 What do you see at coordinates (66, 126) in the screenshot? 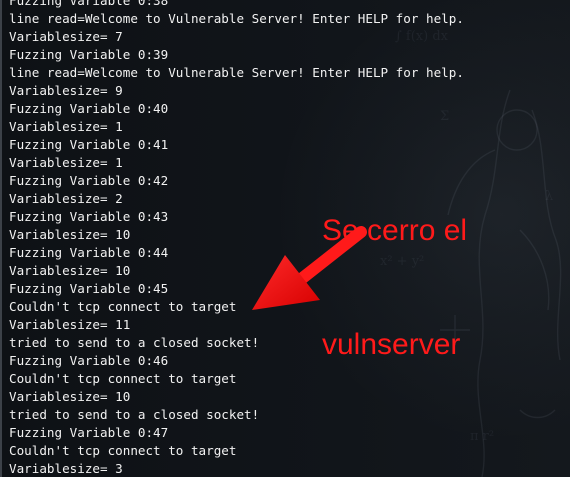
I see `output-line: Variablesize= 1` at bounding box center [66, 126].